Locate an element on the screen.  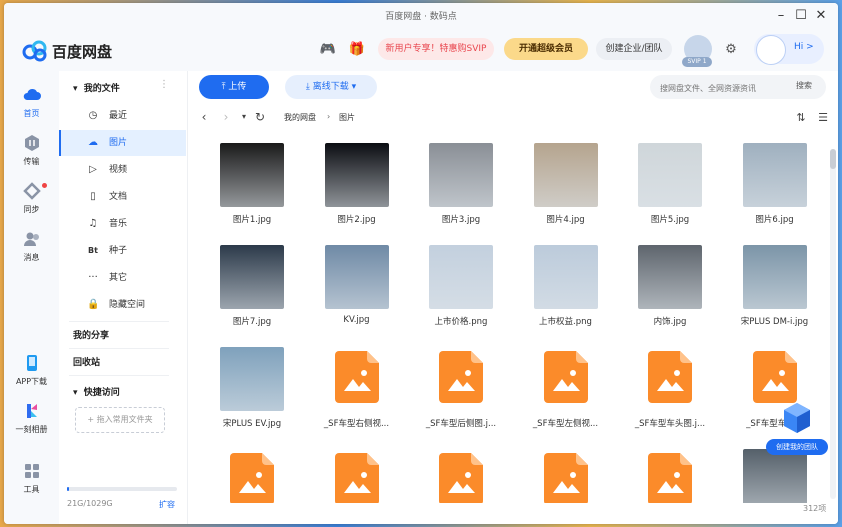
app-logo: 百度网盘 is located at coordinates (77, 50).